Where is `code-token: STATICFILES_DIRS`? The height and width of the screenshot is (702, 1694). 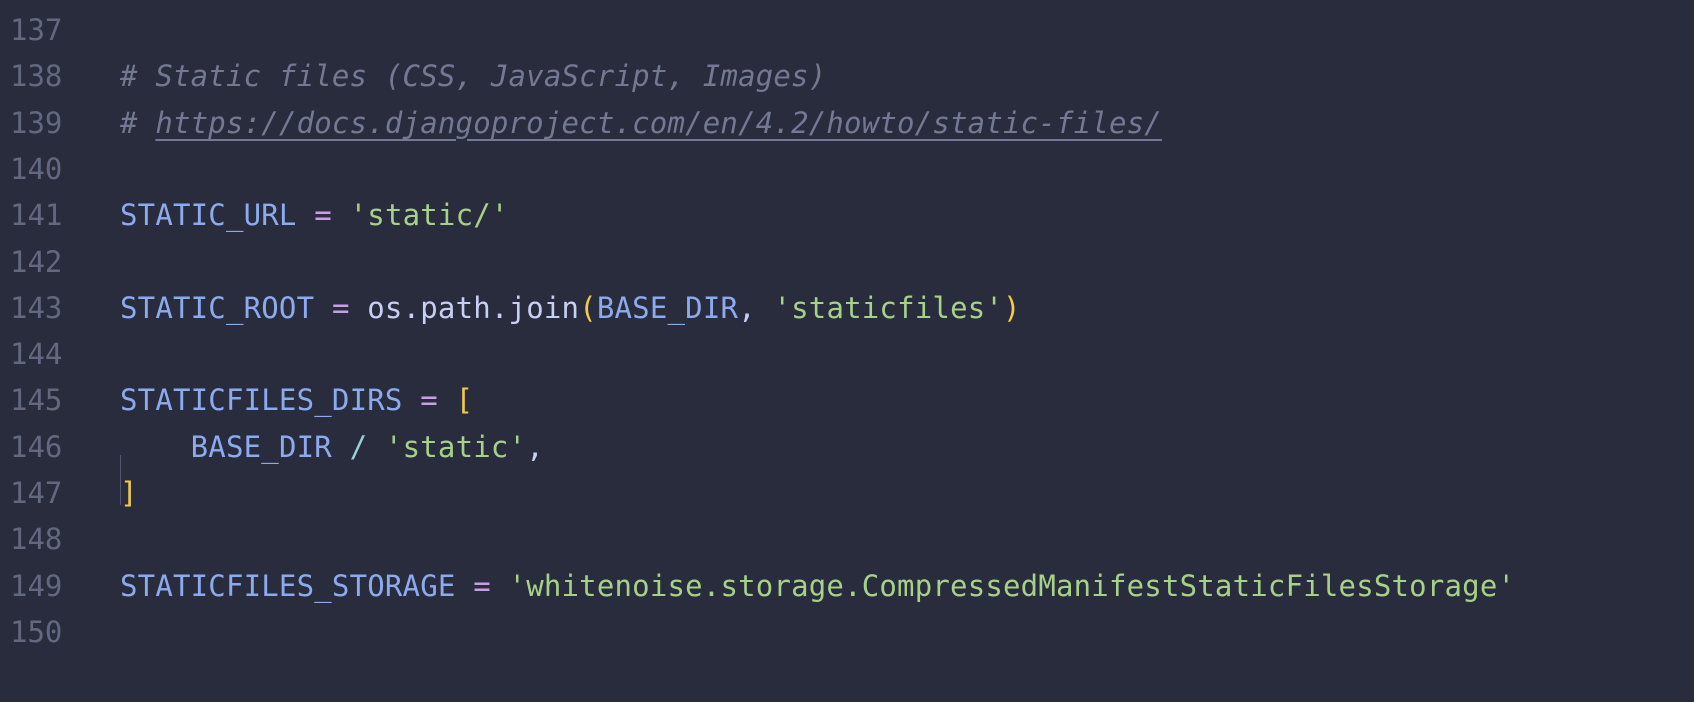
code-token: STATICFILES_DIRS is located at coordinates (261, 400).